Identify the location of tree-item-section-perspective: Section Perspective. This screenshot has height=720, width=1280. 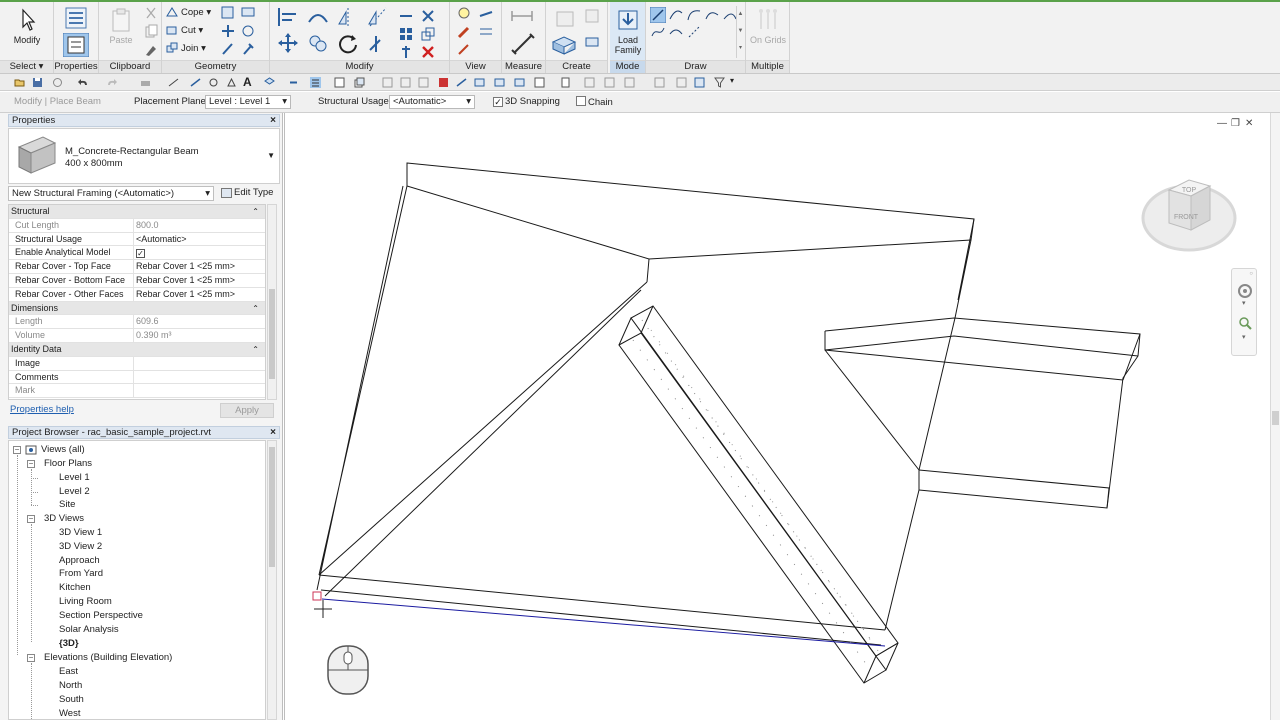
(101, 616).